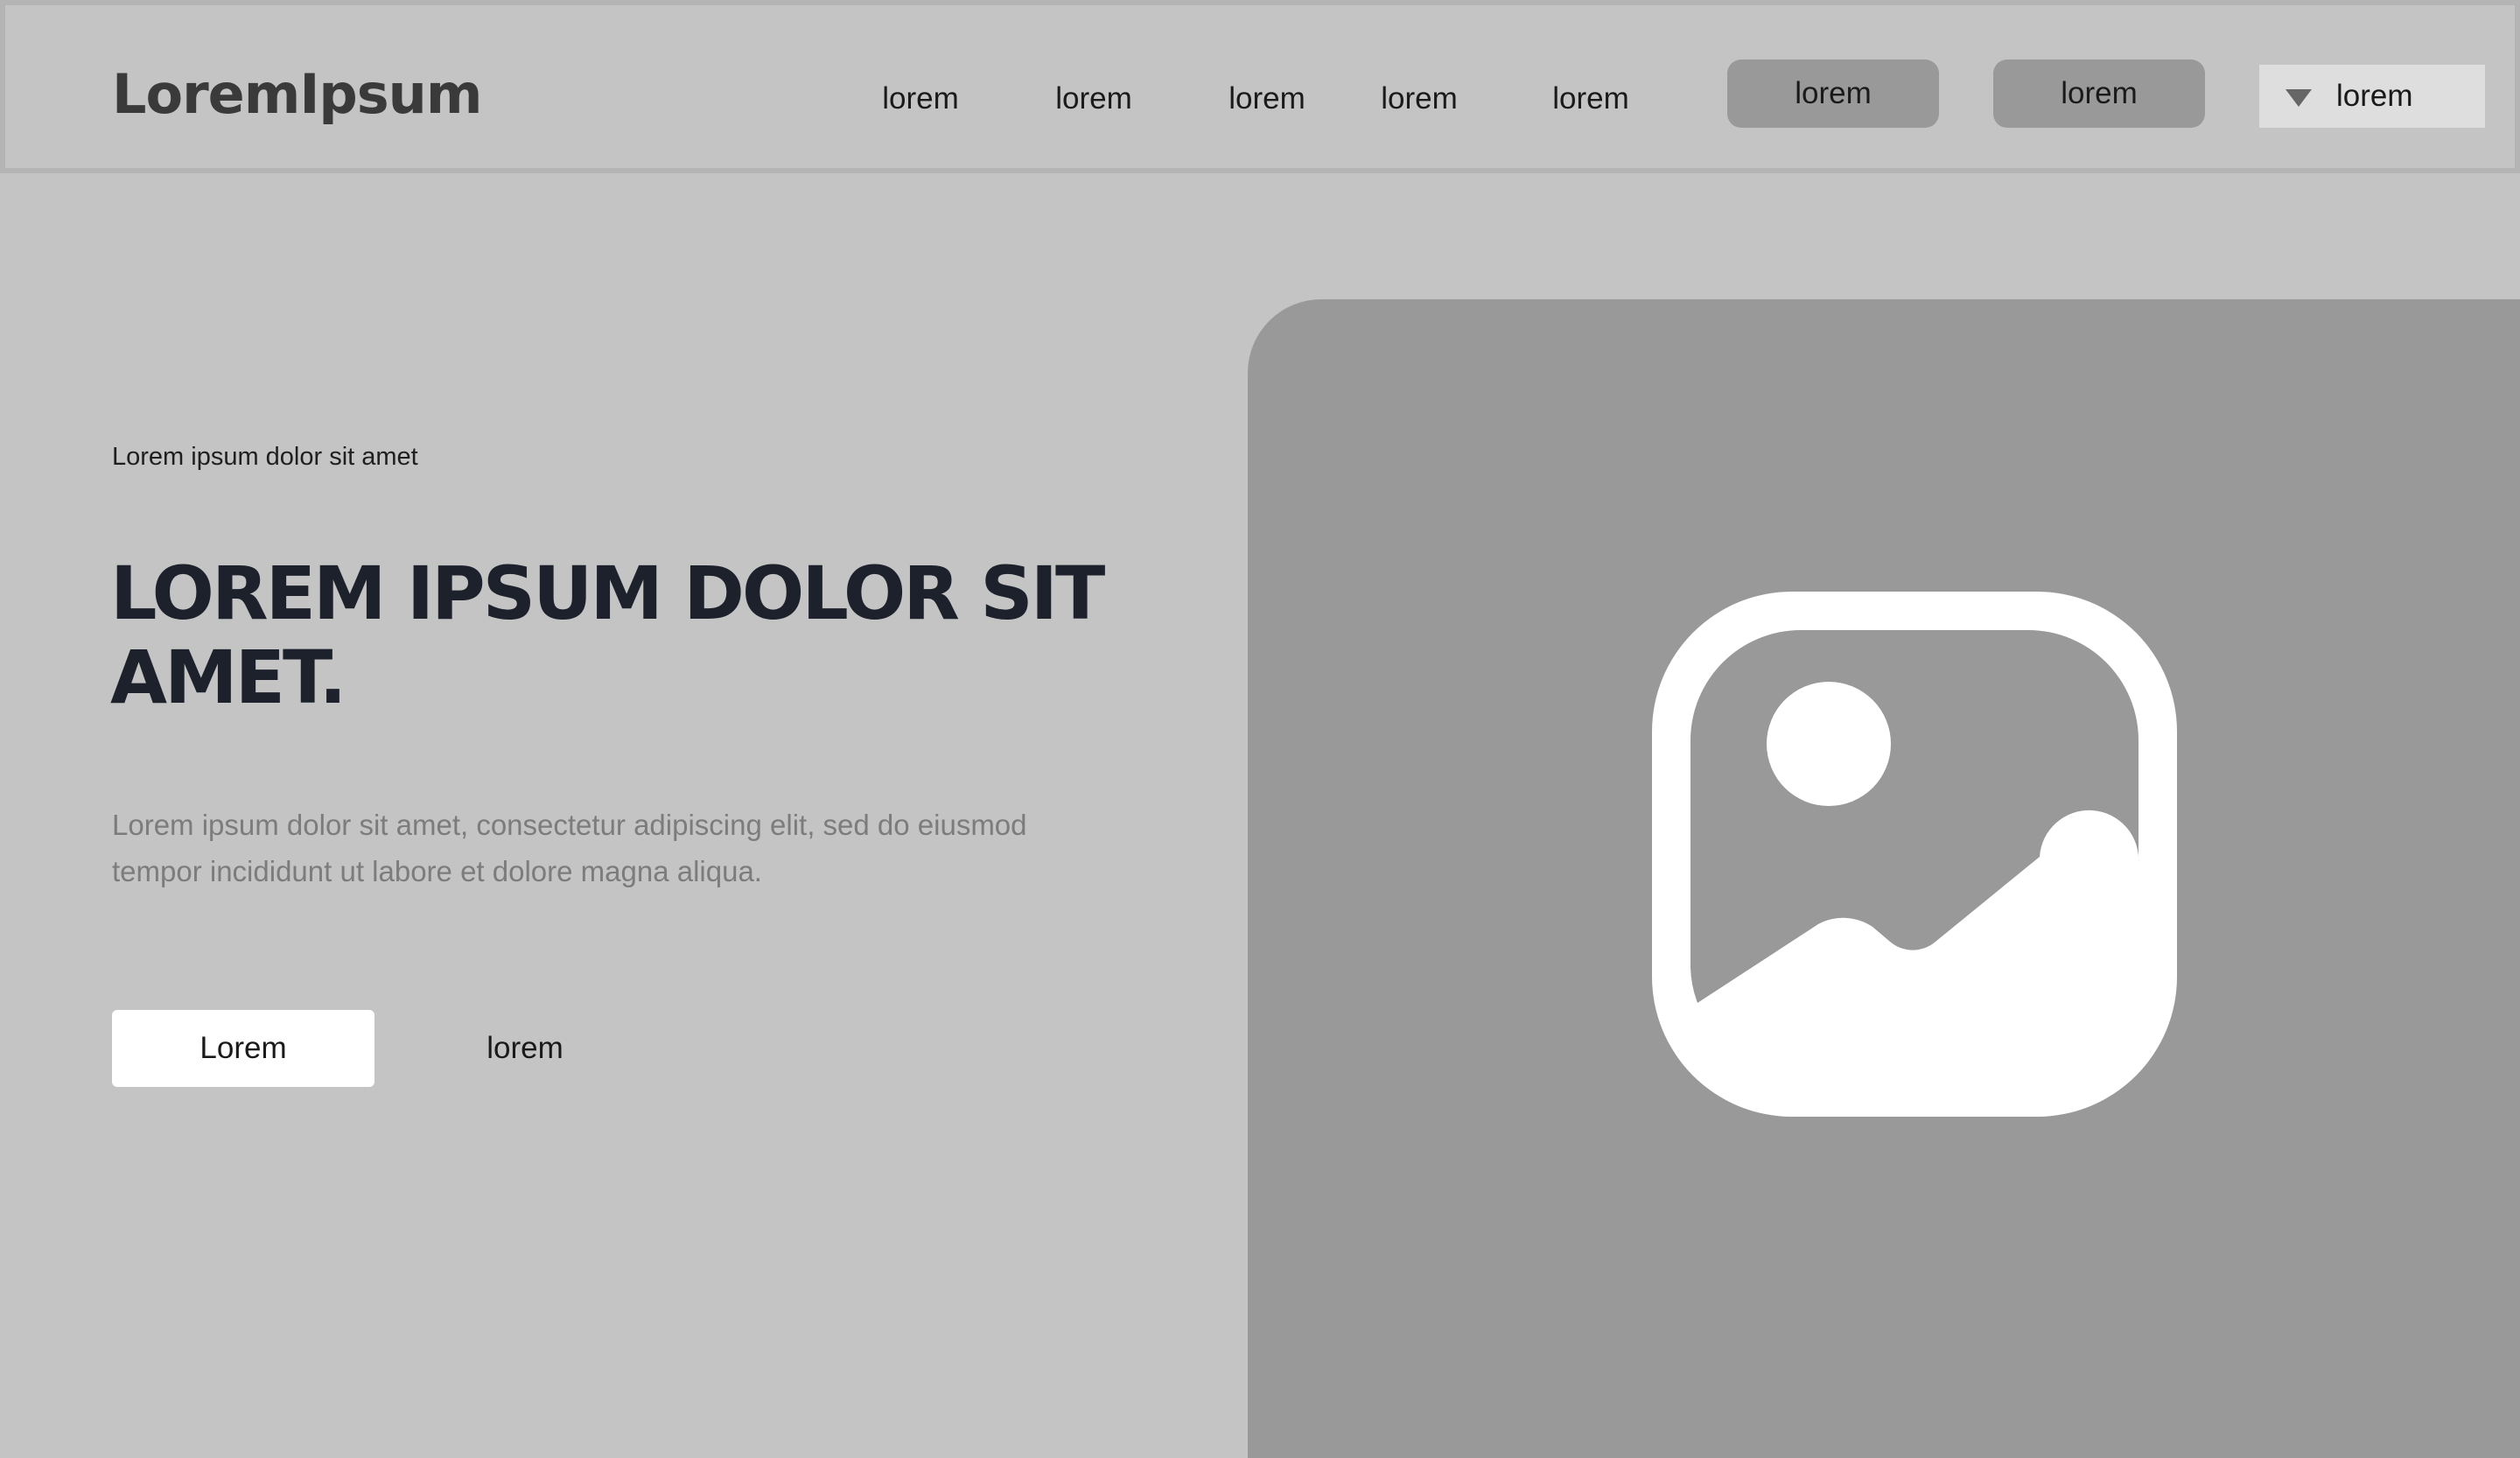  What do you see at coordinates (1833, 94) in the screenshot?
I see `nav-button-1: lorem` at bounding box center [1833, 94].